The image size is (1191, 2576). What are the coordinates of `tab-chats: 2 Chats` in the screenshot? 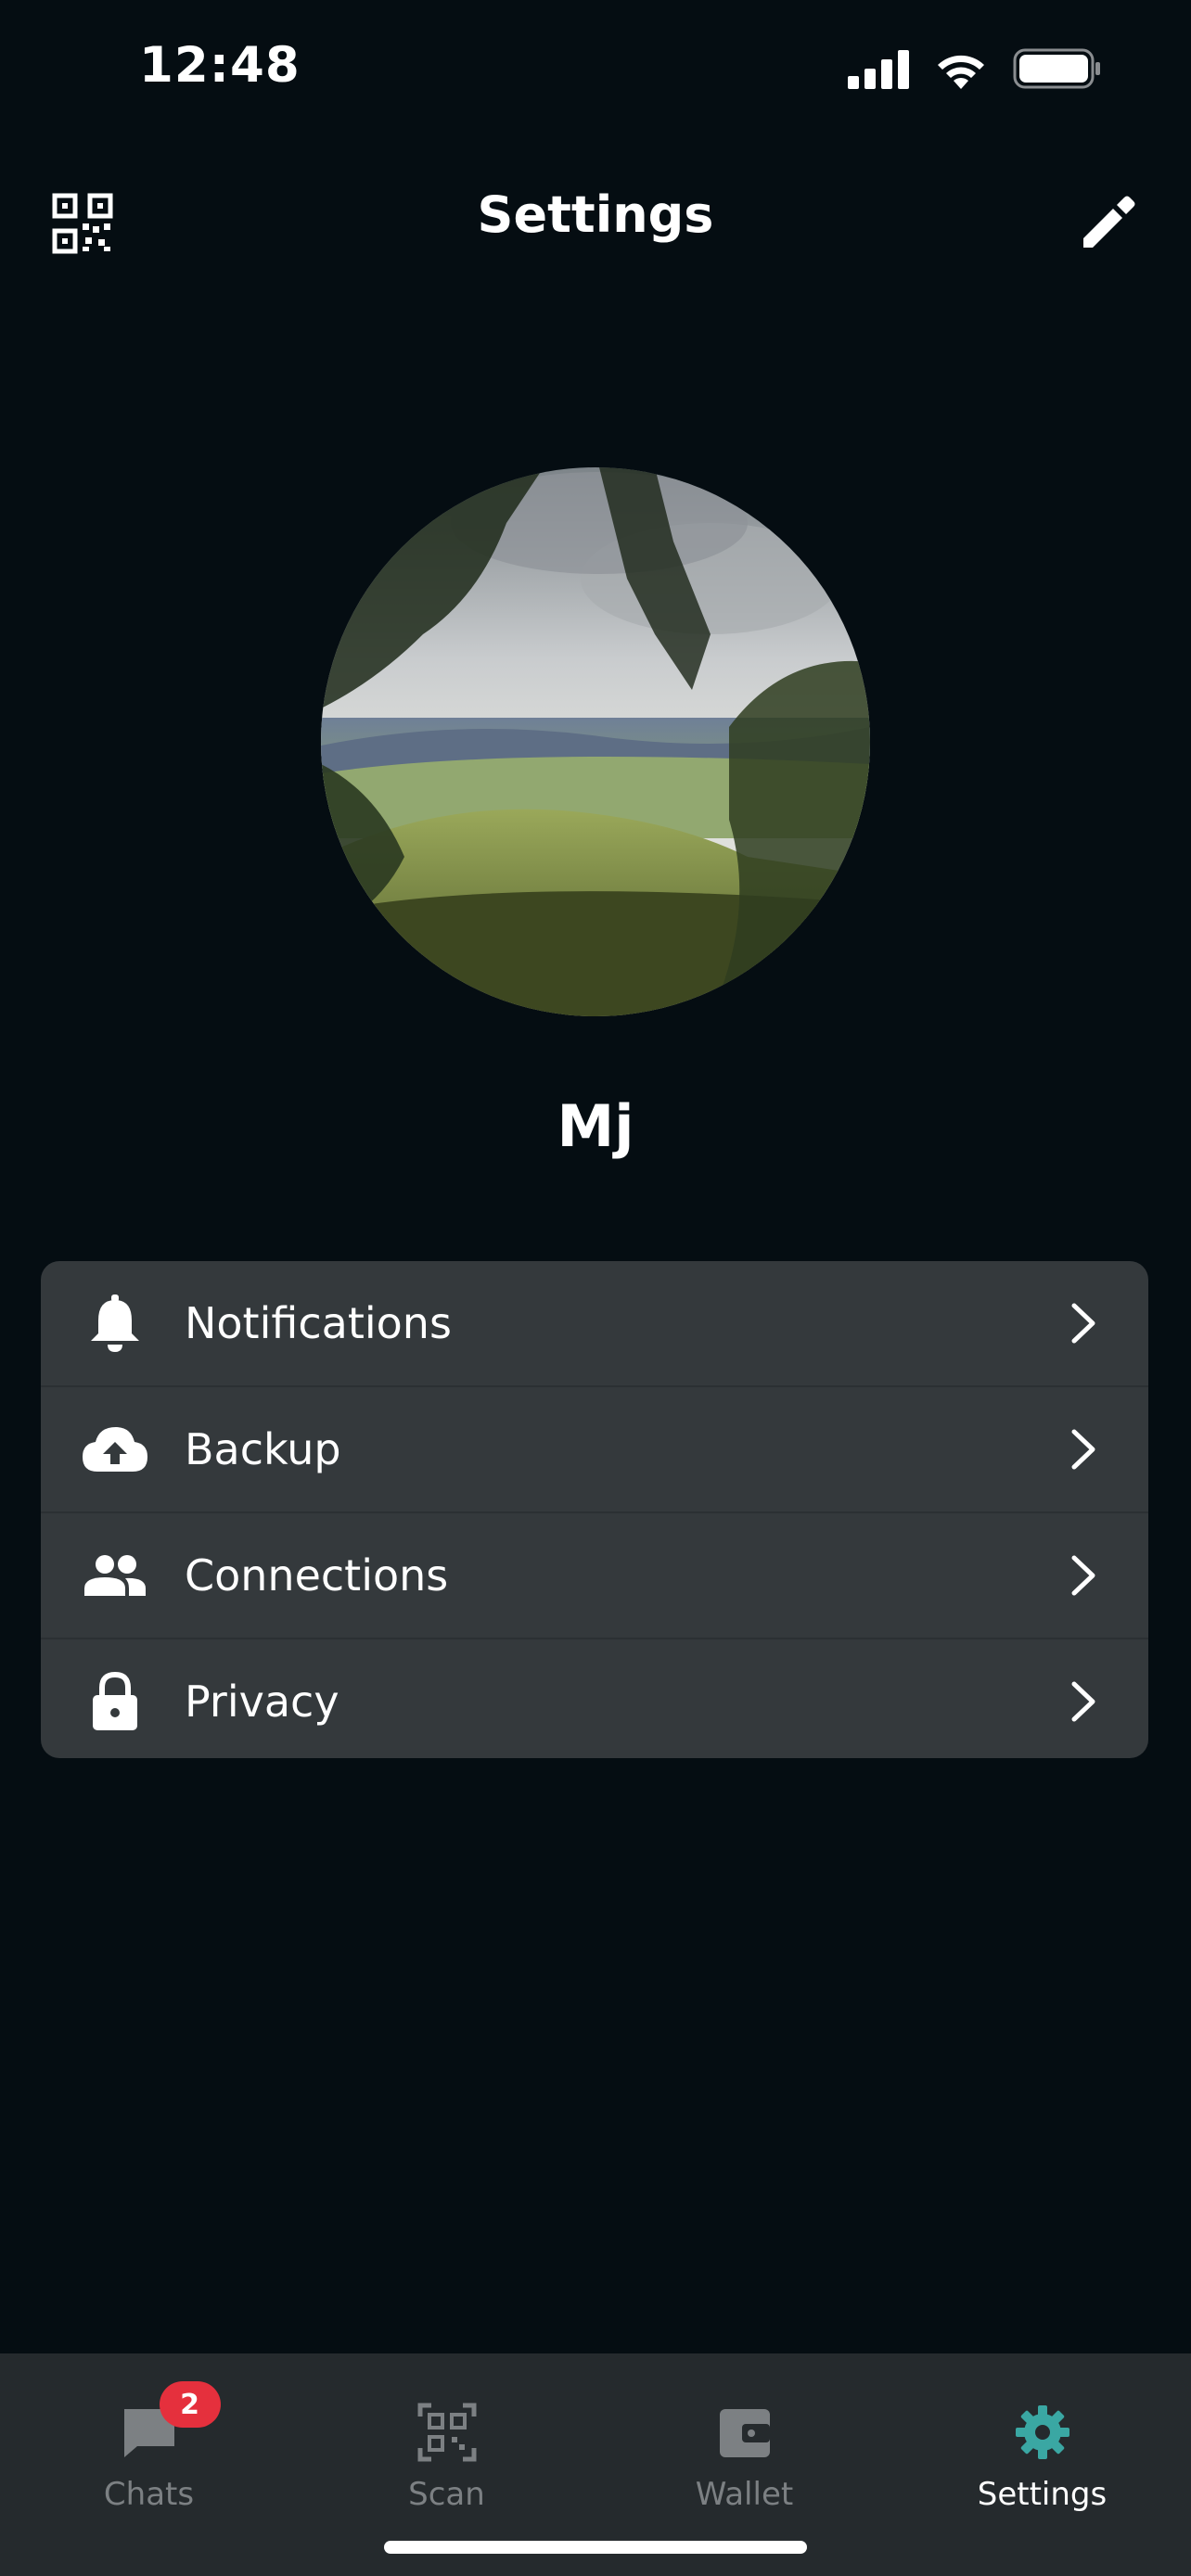 It's located at (149, 2446).